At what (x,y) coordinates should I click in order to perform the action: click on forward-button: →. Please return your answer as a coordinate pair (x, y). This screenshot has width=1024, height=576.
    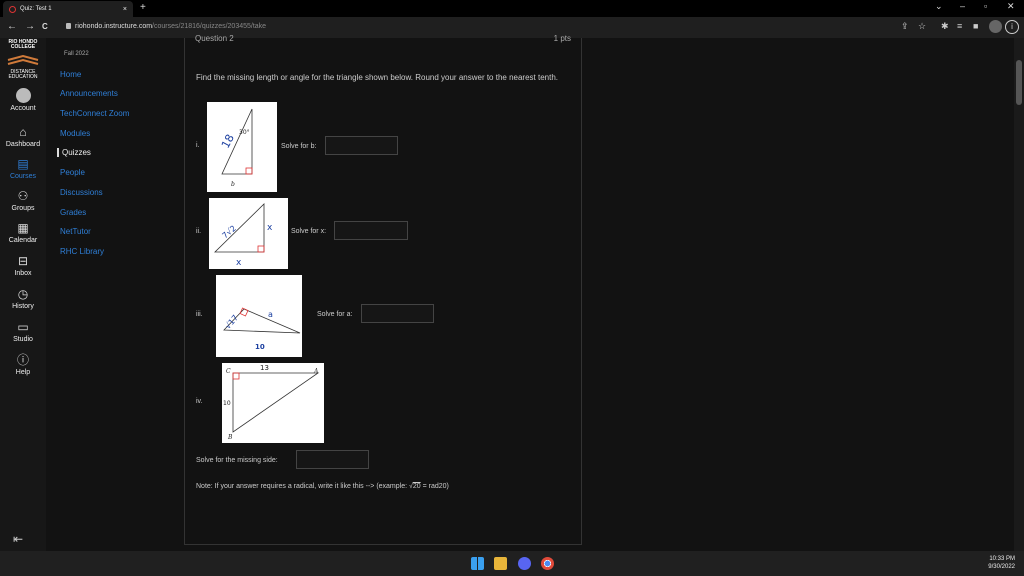
    Looking at the image, I should click on (30, 26).